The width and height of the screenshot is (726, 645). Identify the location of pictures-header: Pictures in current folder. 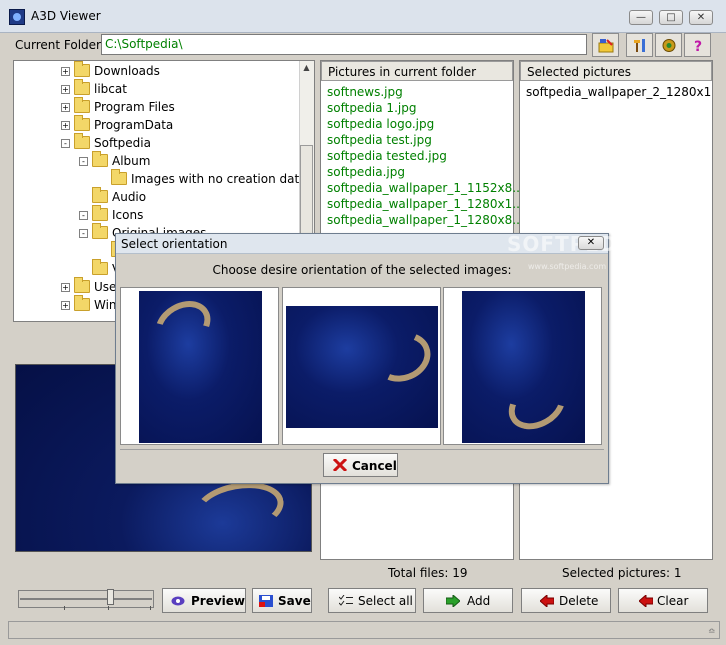
(417, 71).